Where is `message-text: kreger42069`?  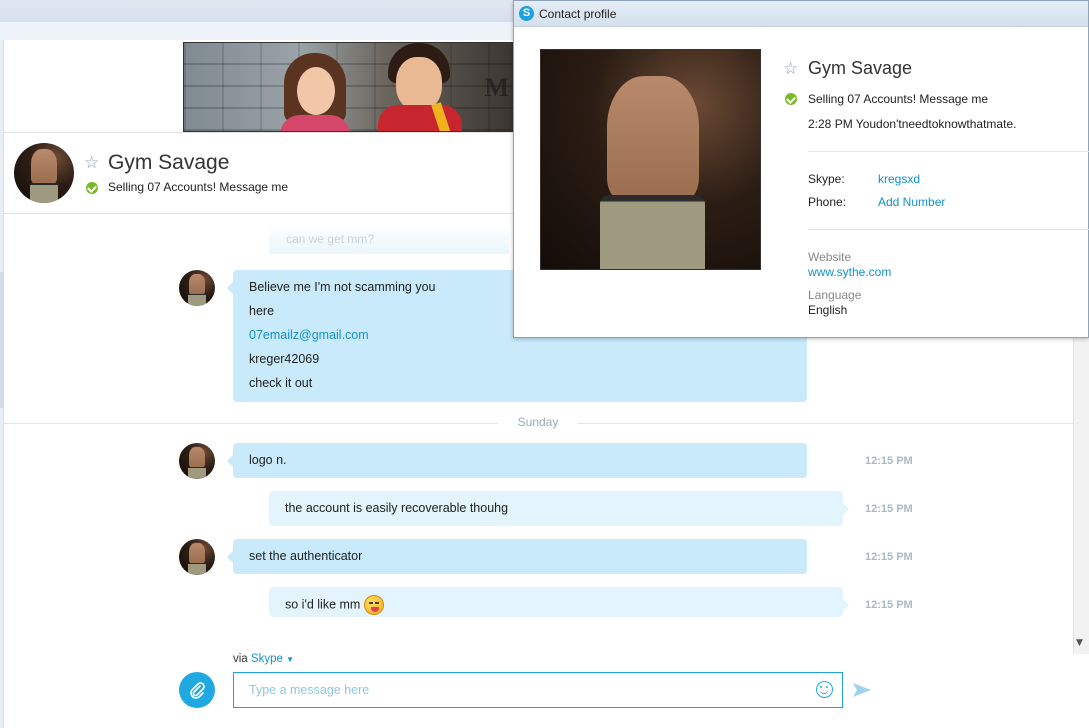 message-text: kreger42069 is located at coordinates (284, 359).